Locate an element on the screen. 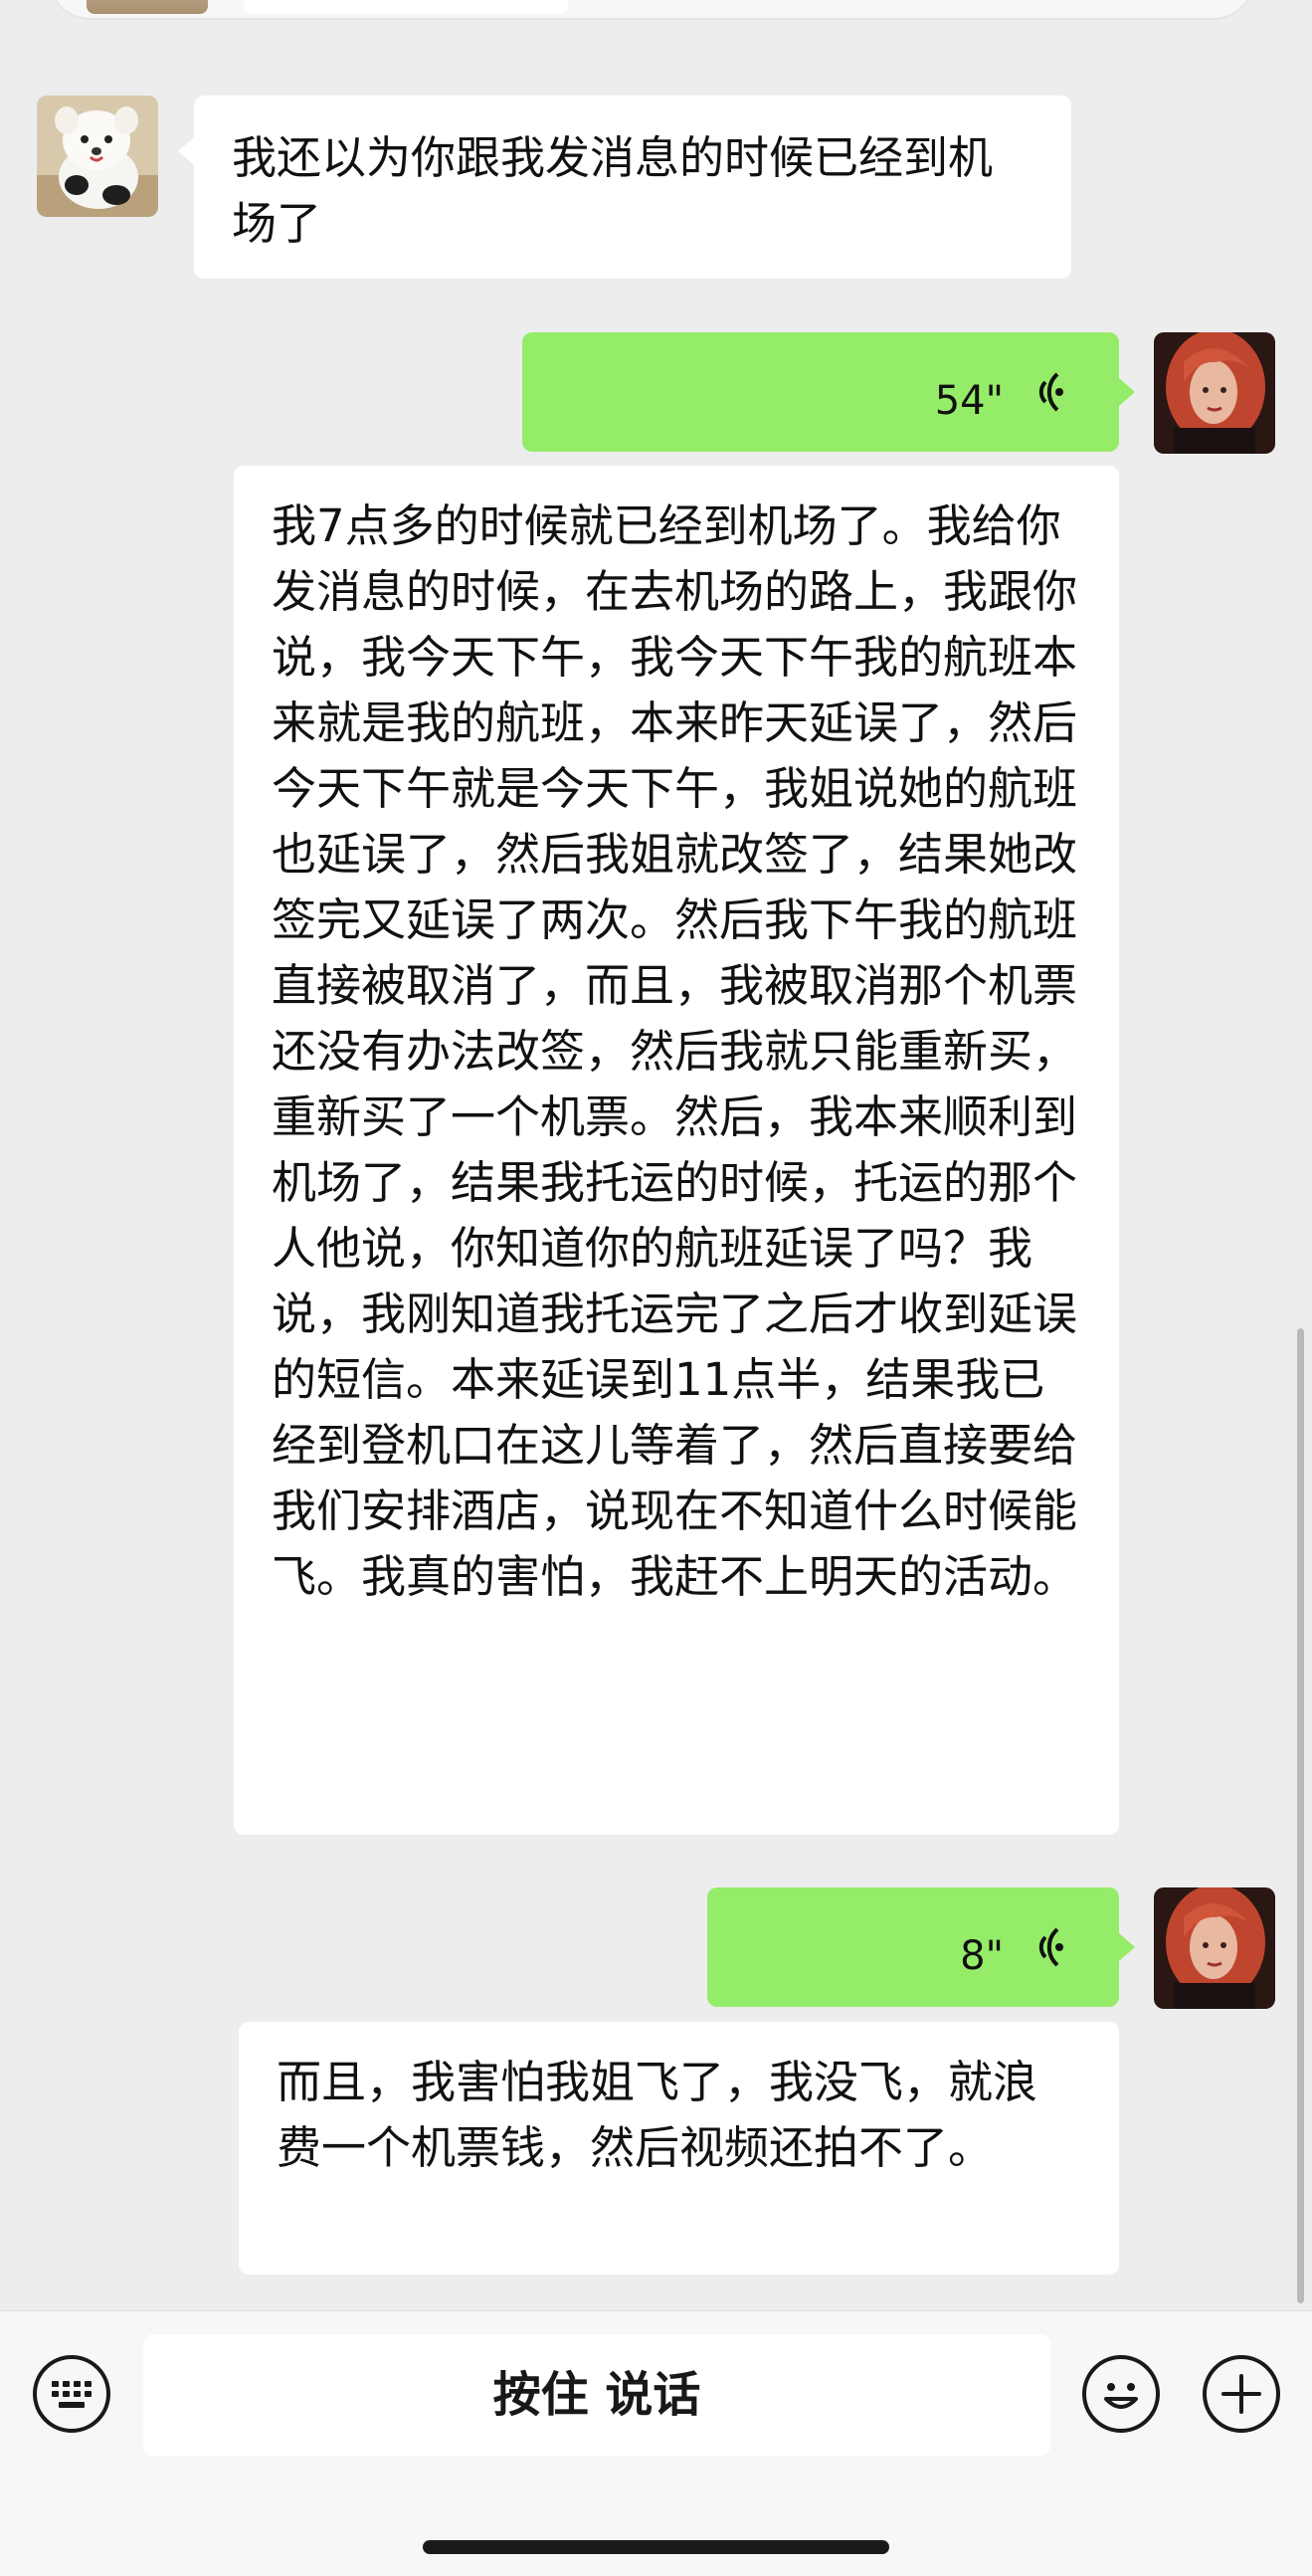 The image size is (1312, 2576). input-bar: 按住 说话 is located at coordinates (656, 2443).